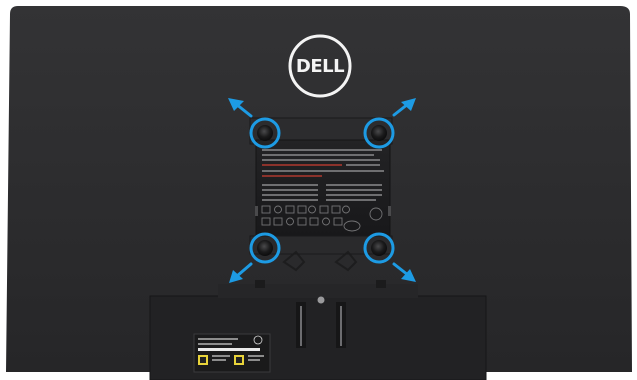  Describe the element at coordinates (318, 291) in the screenshot. I see `stand-mount-rail` at that location.